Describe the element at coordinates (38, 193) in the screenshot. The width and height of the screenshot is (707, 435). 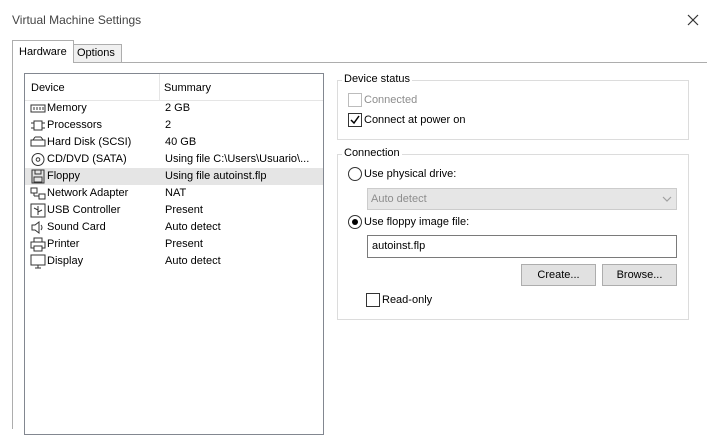
I see `network-adapter-icon` at that location.